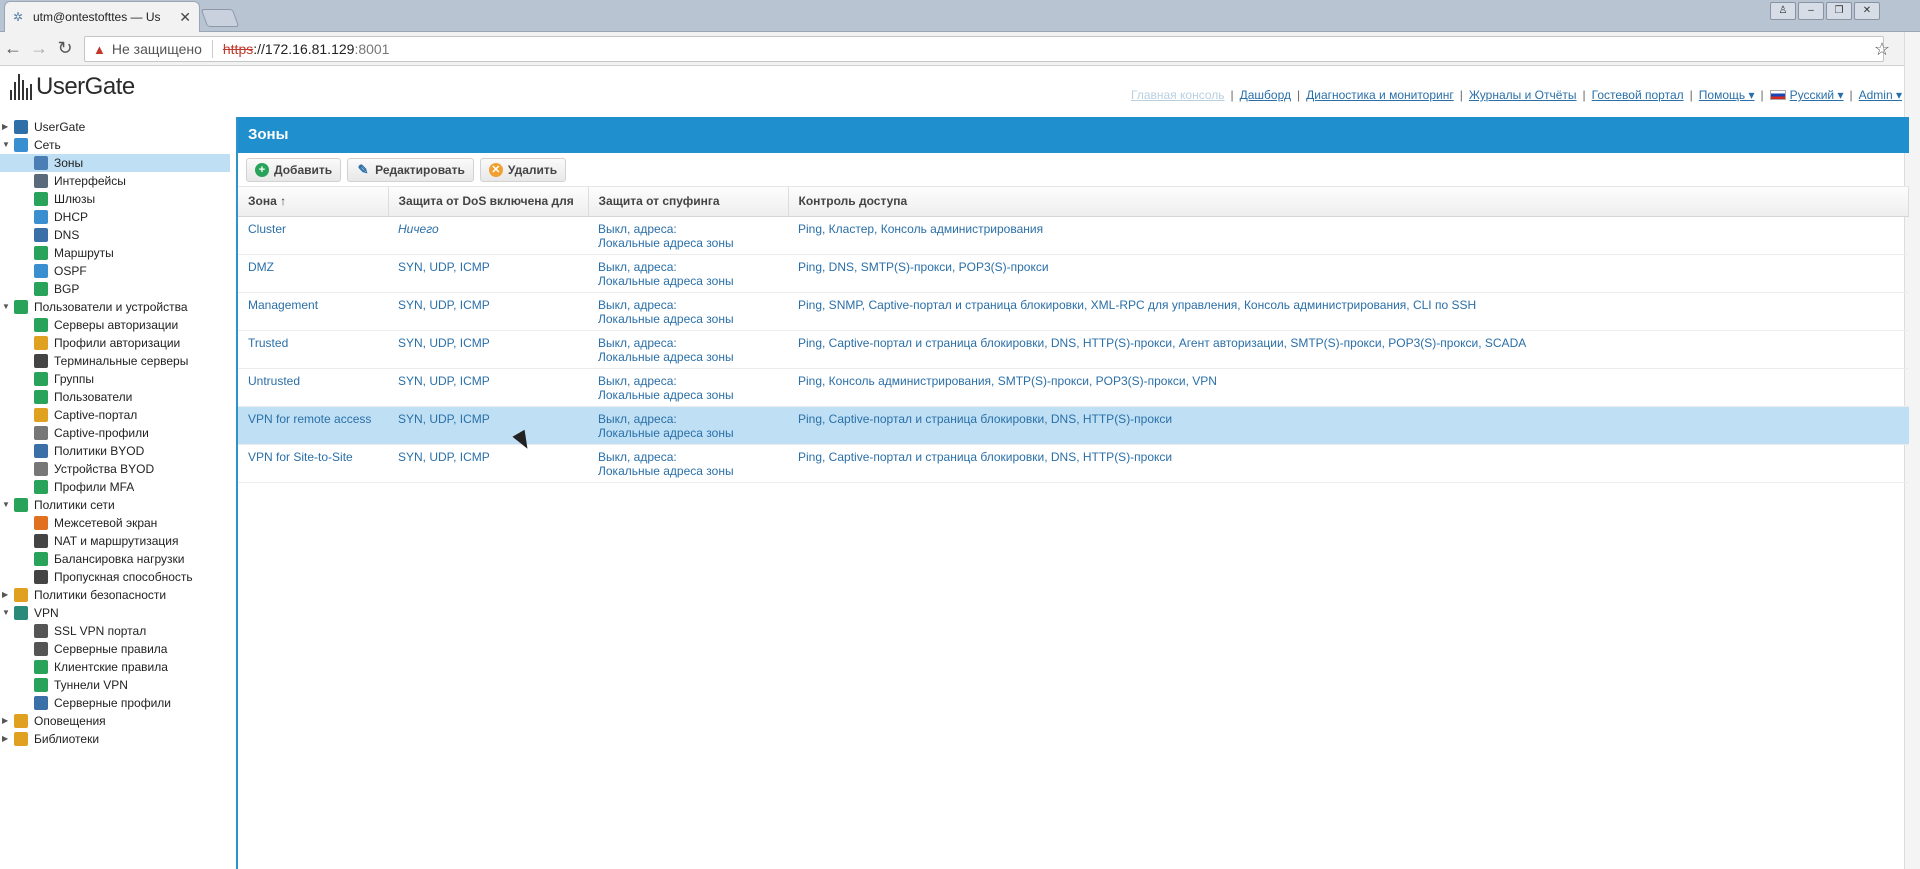 Image resolution: width=1920 pixels, height=869 pixels. What do you see at coordinates (688, 202) in the screenshot?
I see `column-header: Защита от спуфинга` at bounding box center [688, 202].